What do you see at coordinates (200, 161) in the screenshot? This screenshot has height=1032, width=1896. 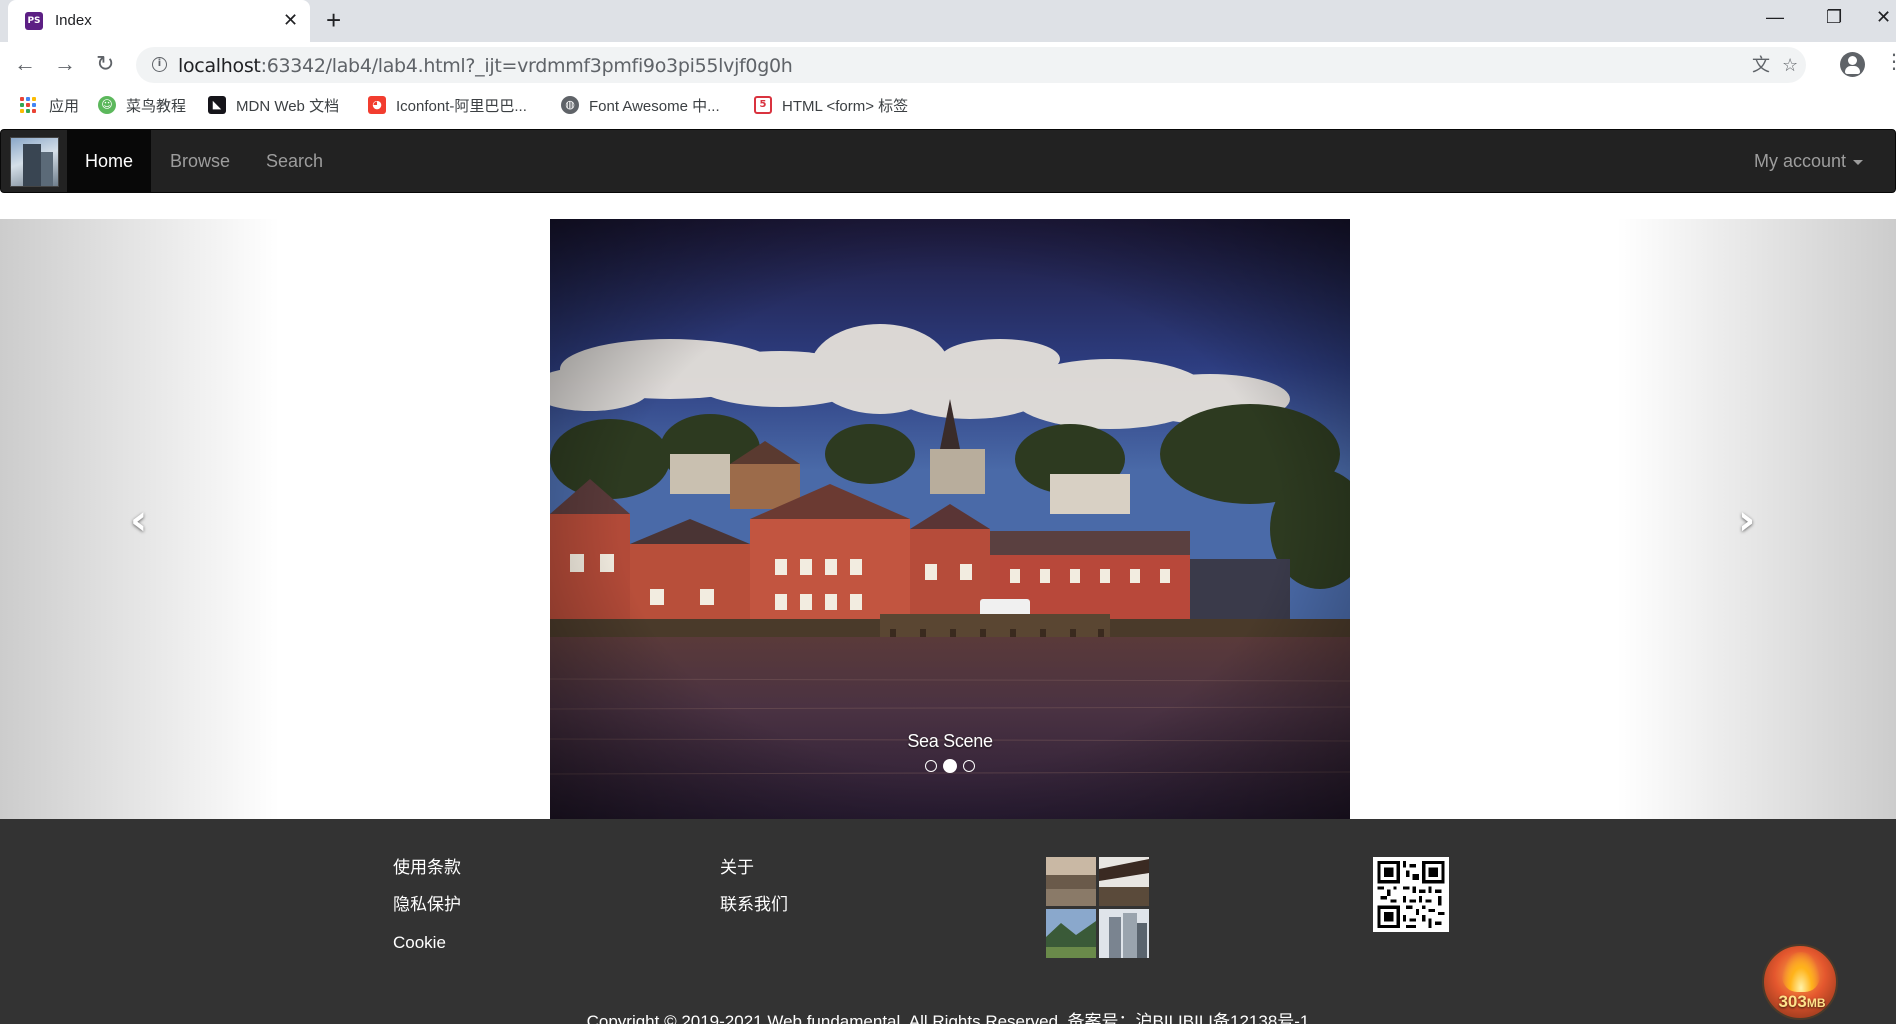 I see `nav-browse: Browse` at bounding box center [200, 161].